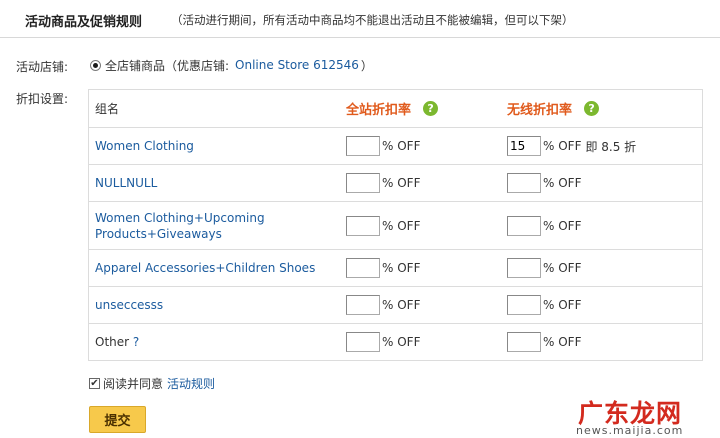 The width and height of the screenshot is (720, 438). Describe the element at coordinates (217, 183) in the screenshot. I see `group-cell: NULLNULL` at that location.